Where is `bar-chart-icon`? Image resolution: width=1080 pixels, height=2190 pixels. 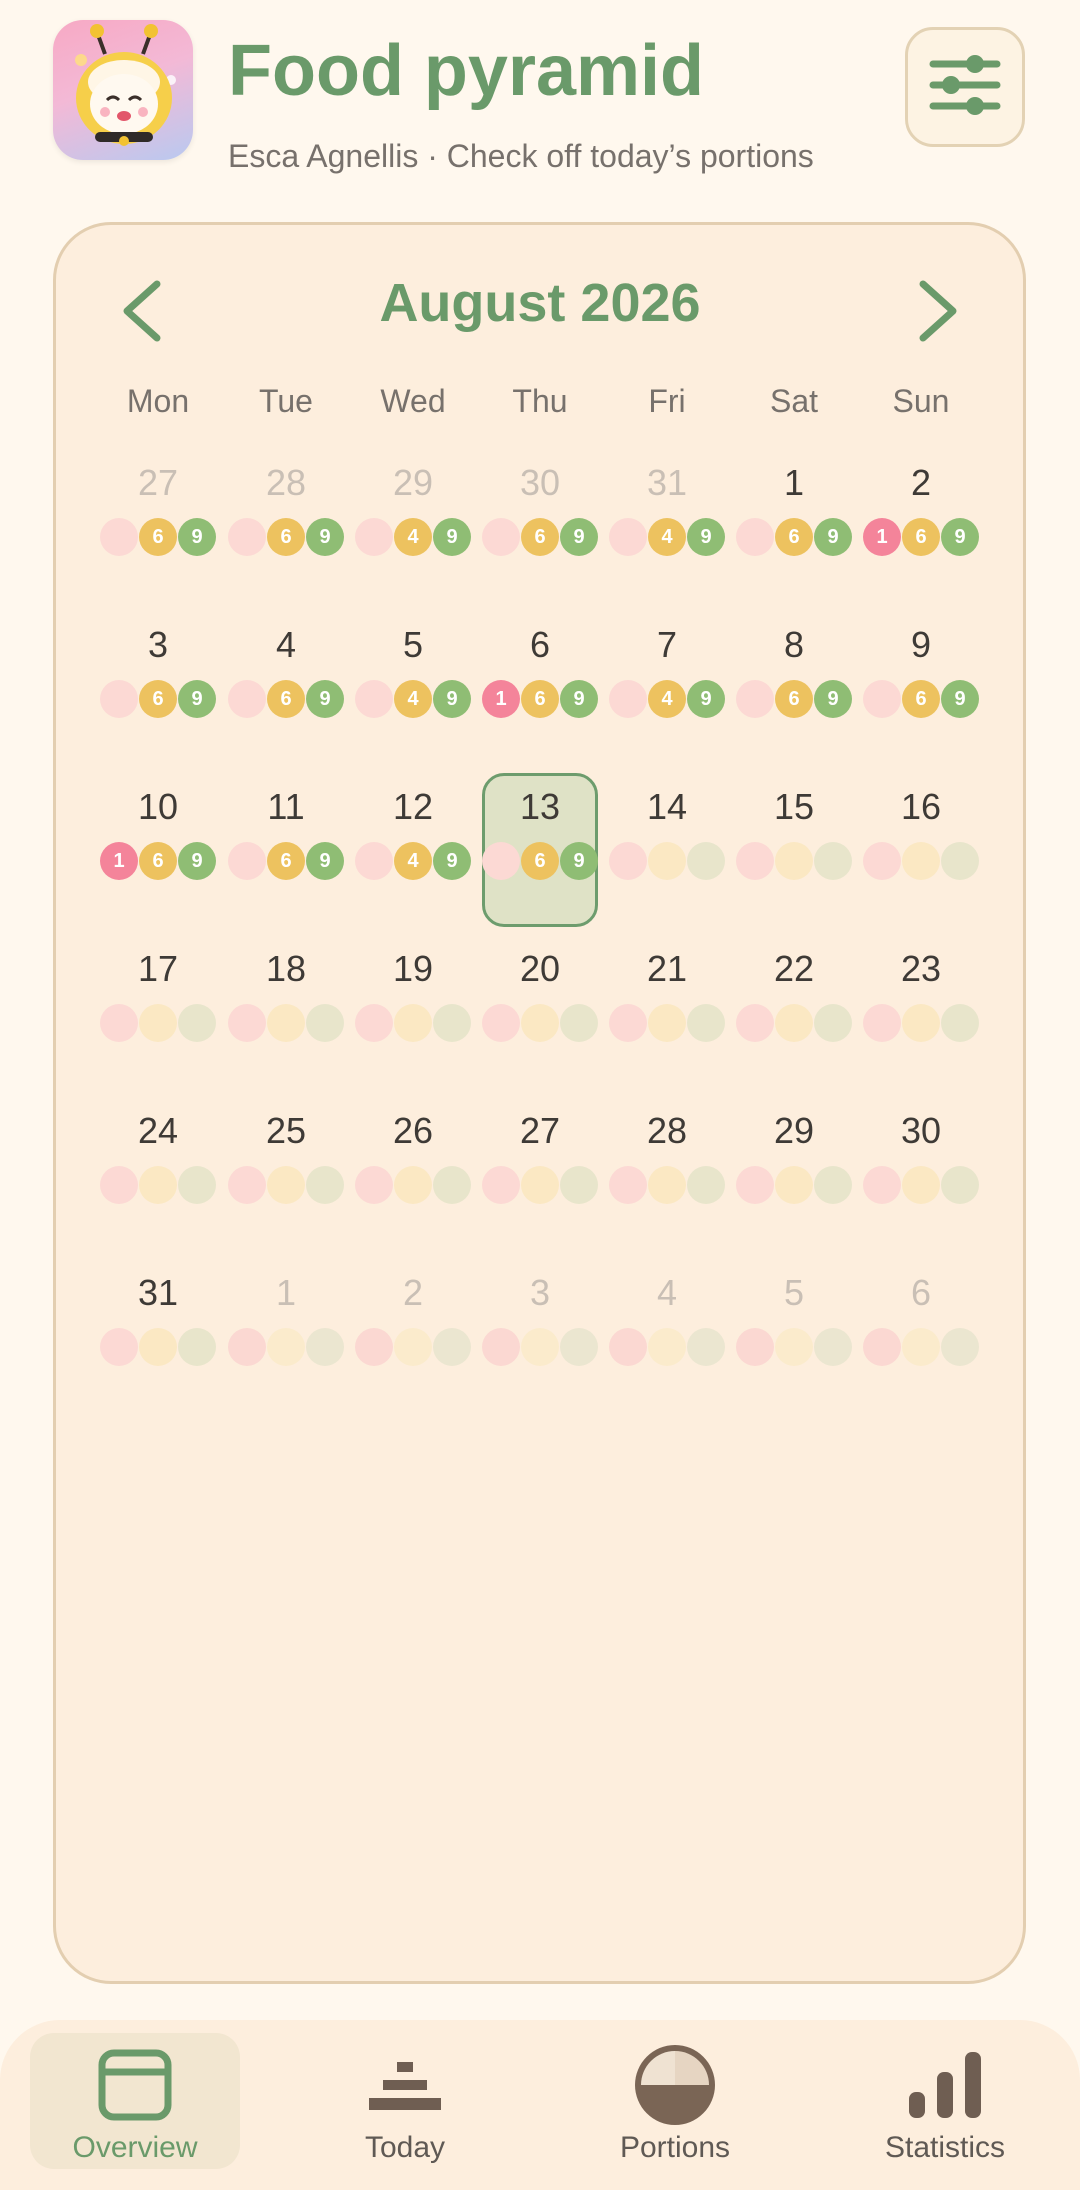
bar-chart-icon is located at coordinates (945, 2085).